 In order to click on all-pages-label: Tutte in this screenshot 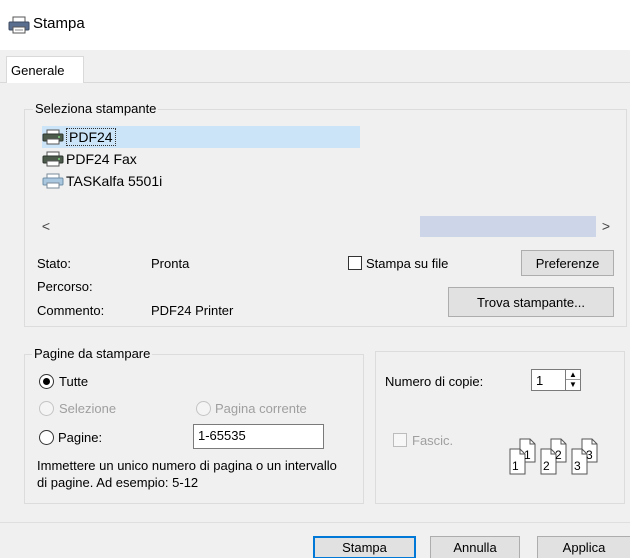, I will do `click(73, 381)`.